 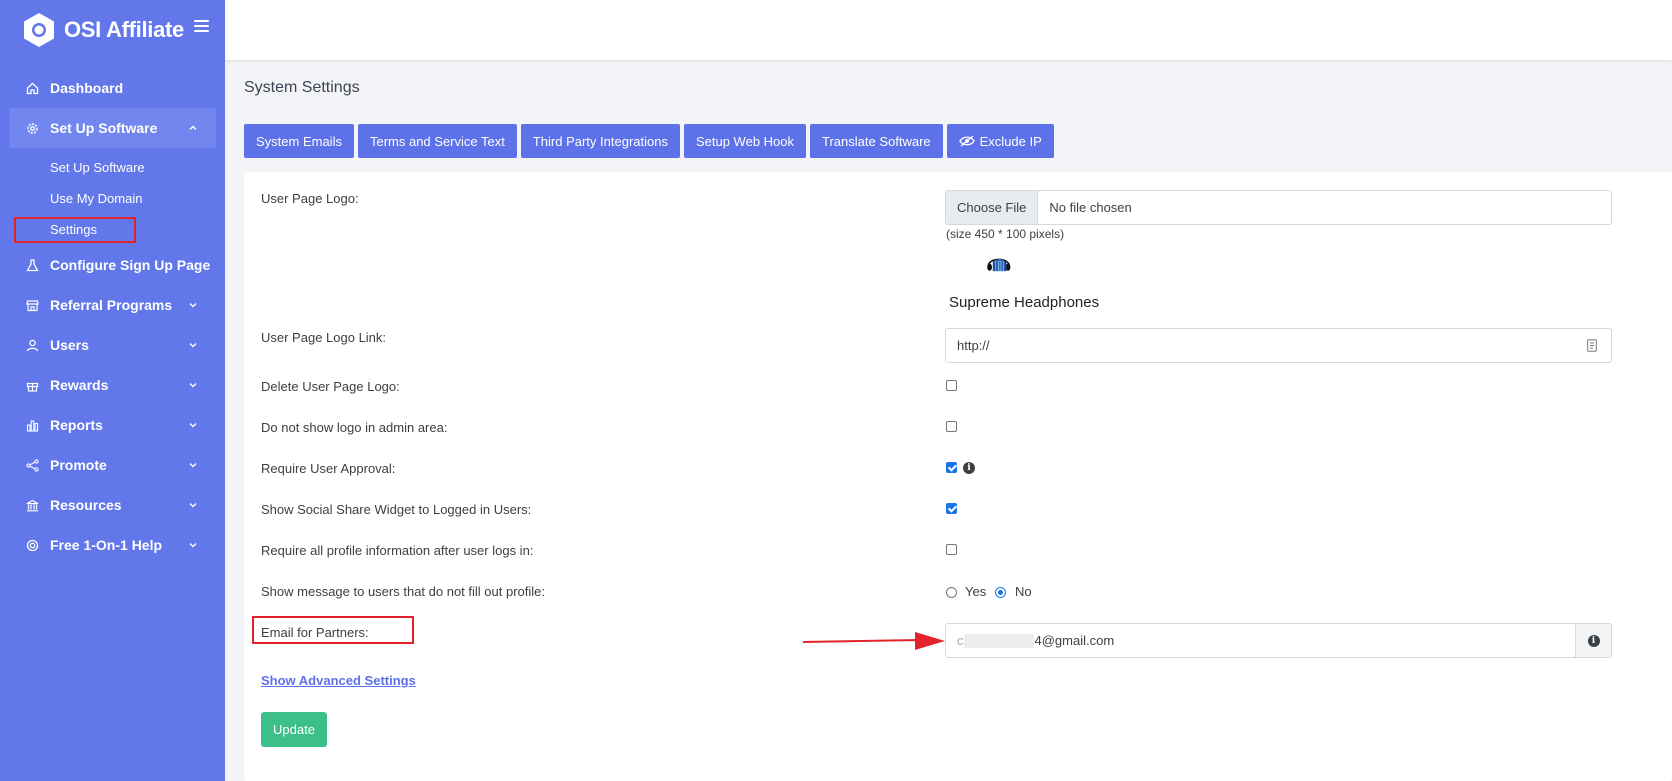 I want to click on sidebar-item-label: Resources, so click(x=86, y=505).